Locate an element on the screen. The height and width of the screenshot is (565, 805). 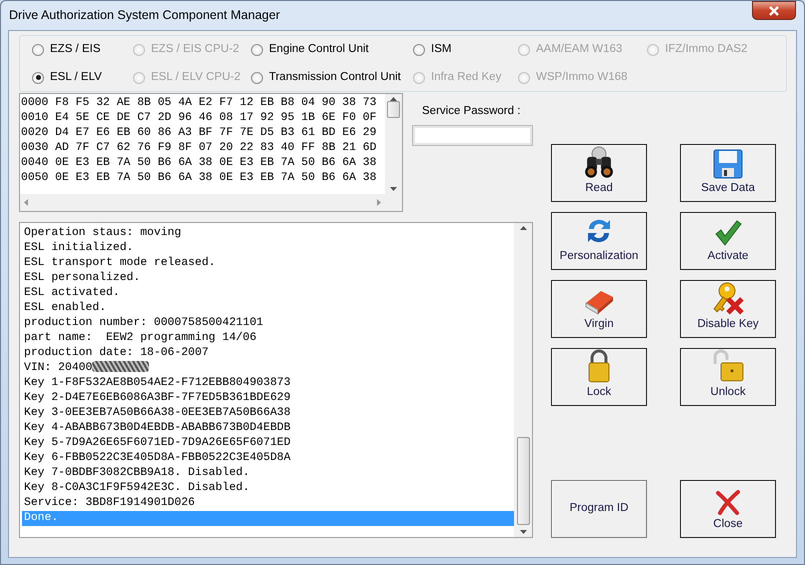
log-line: production number: 0000758500421101 is located at coordinates (144, 323).